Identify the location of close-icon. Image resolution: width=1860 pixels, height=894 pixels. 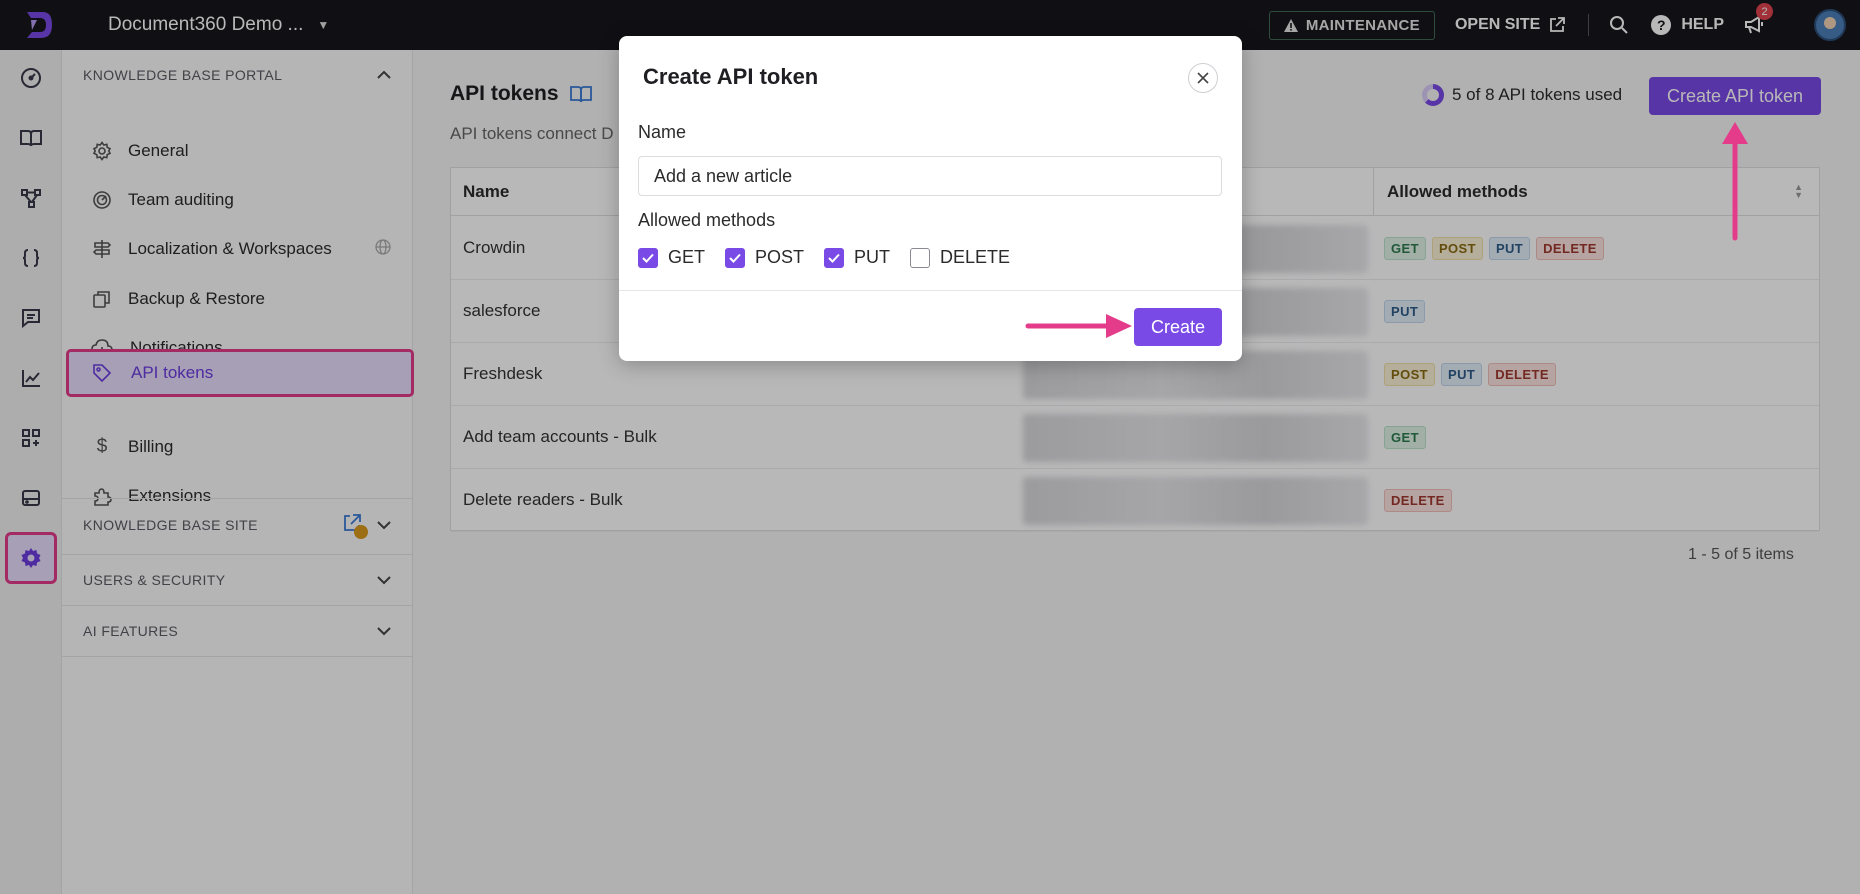
(1203, 78).